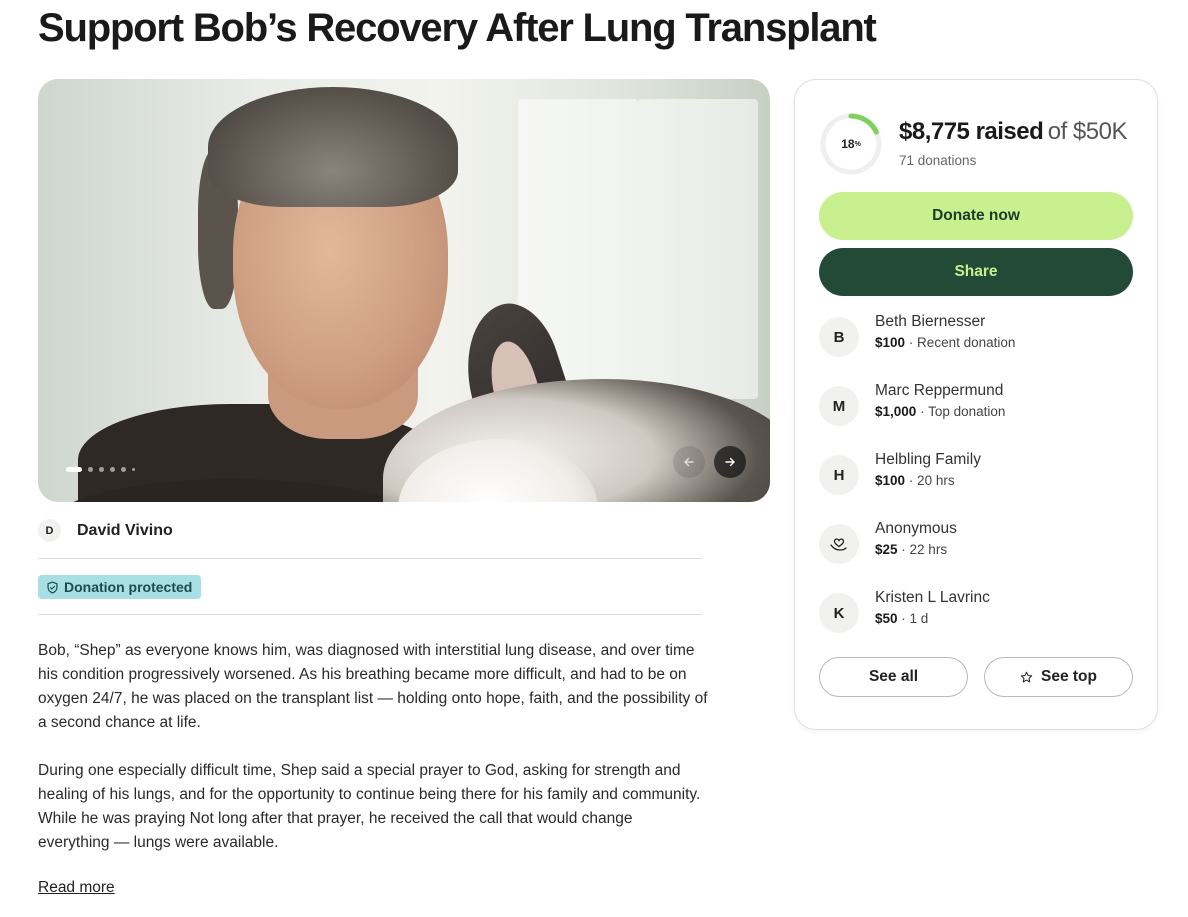 Image resolution: width=1188 pixels, height=917 pixels. I want to click on arrow-right-icon, so click(730, 462).